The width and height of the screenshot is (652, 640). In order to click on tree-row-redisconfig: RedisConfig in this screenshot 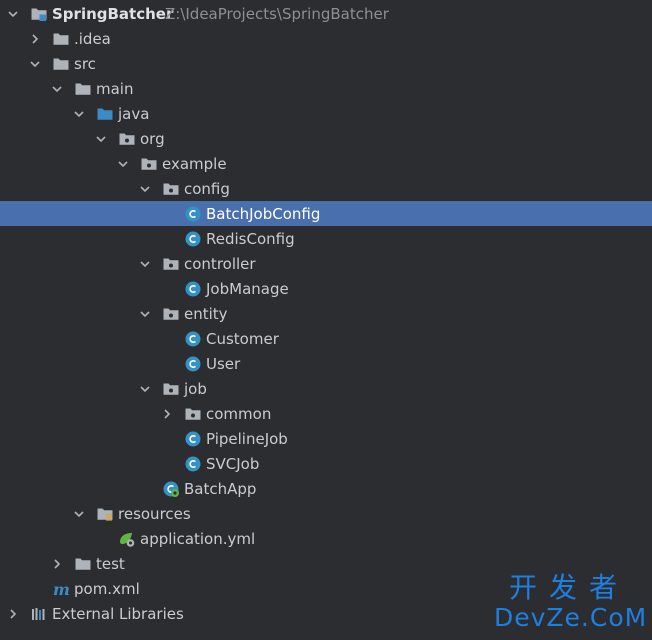, I will do `click(326, 238)`.